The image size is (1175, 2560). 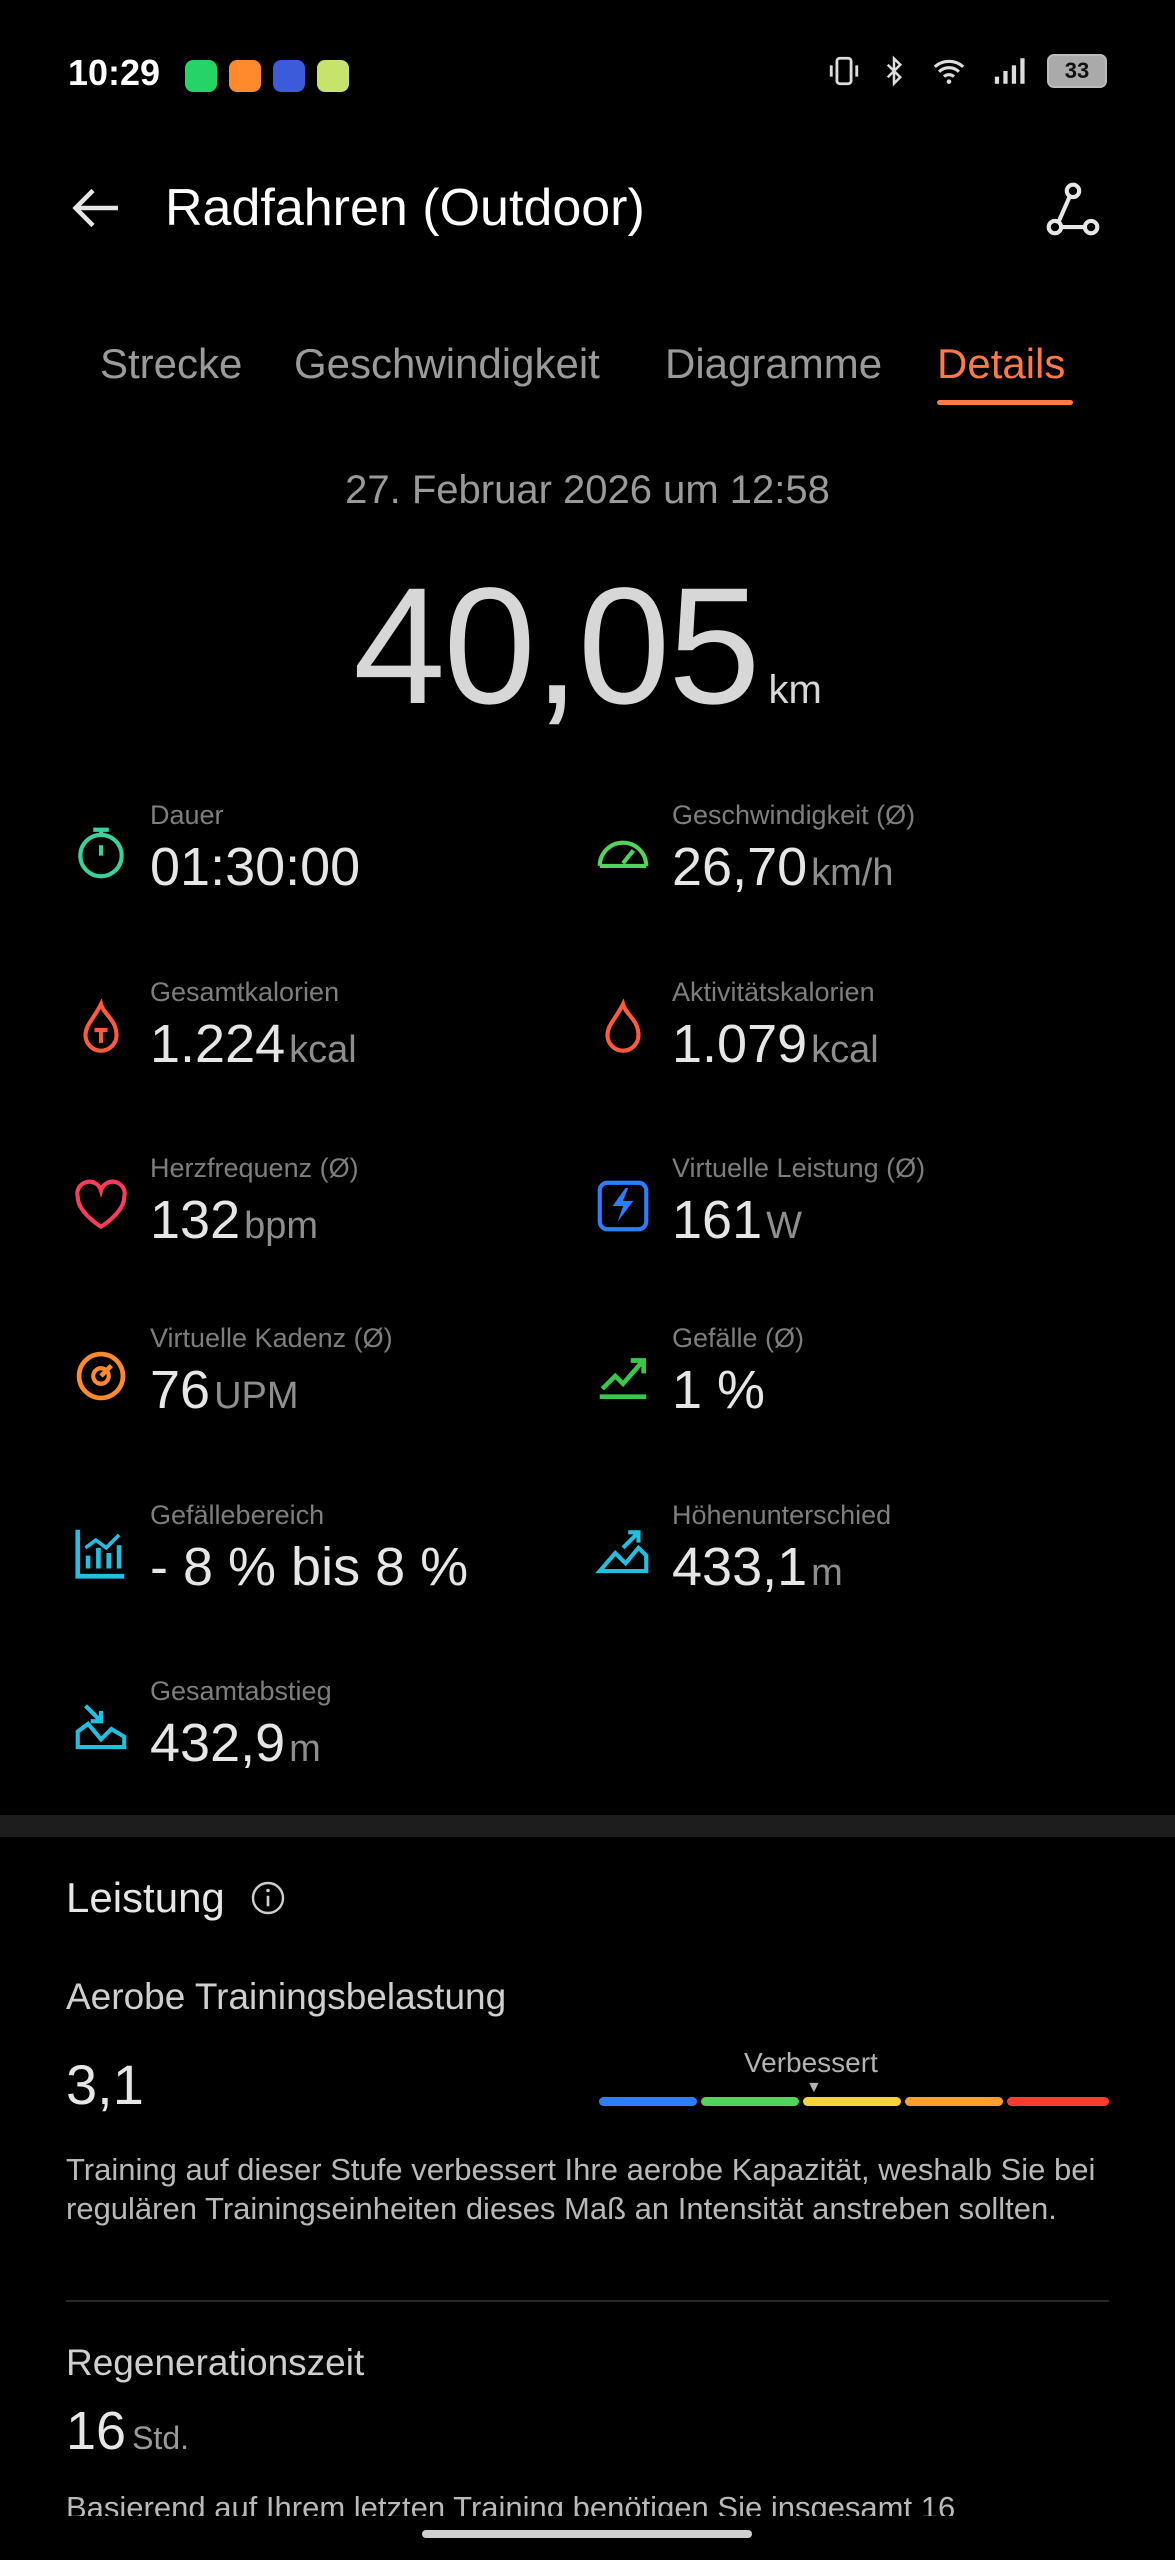 What do you see at coordinates (224, 1390) in the screenshot?
I see `metric-value: 76 UPM` at bounding box center [224, 1390].